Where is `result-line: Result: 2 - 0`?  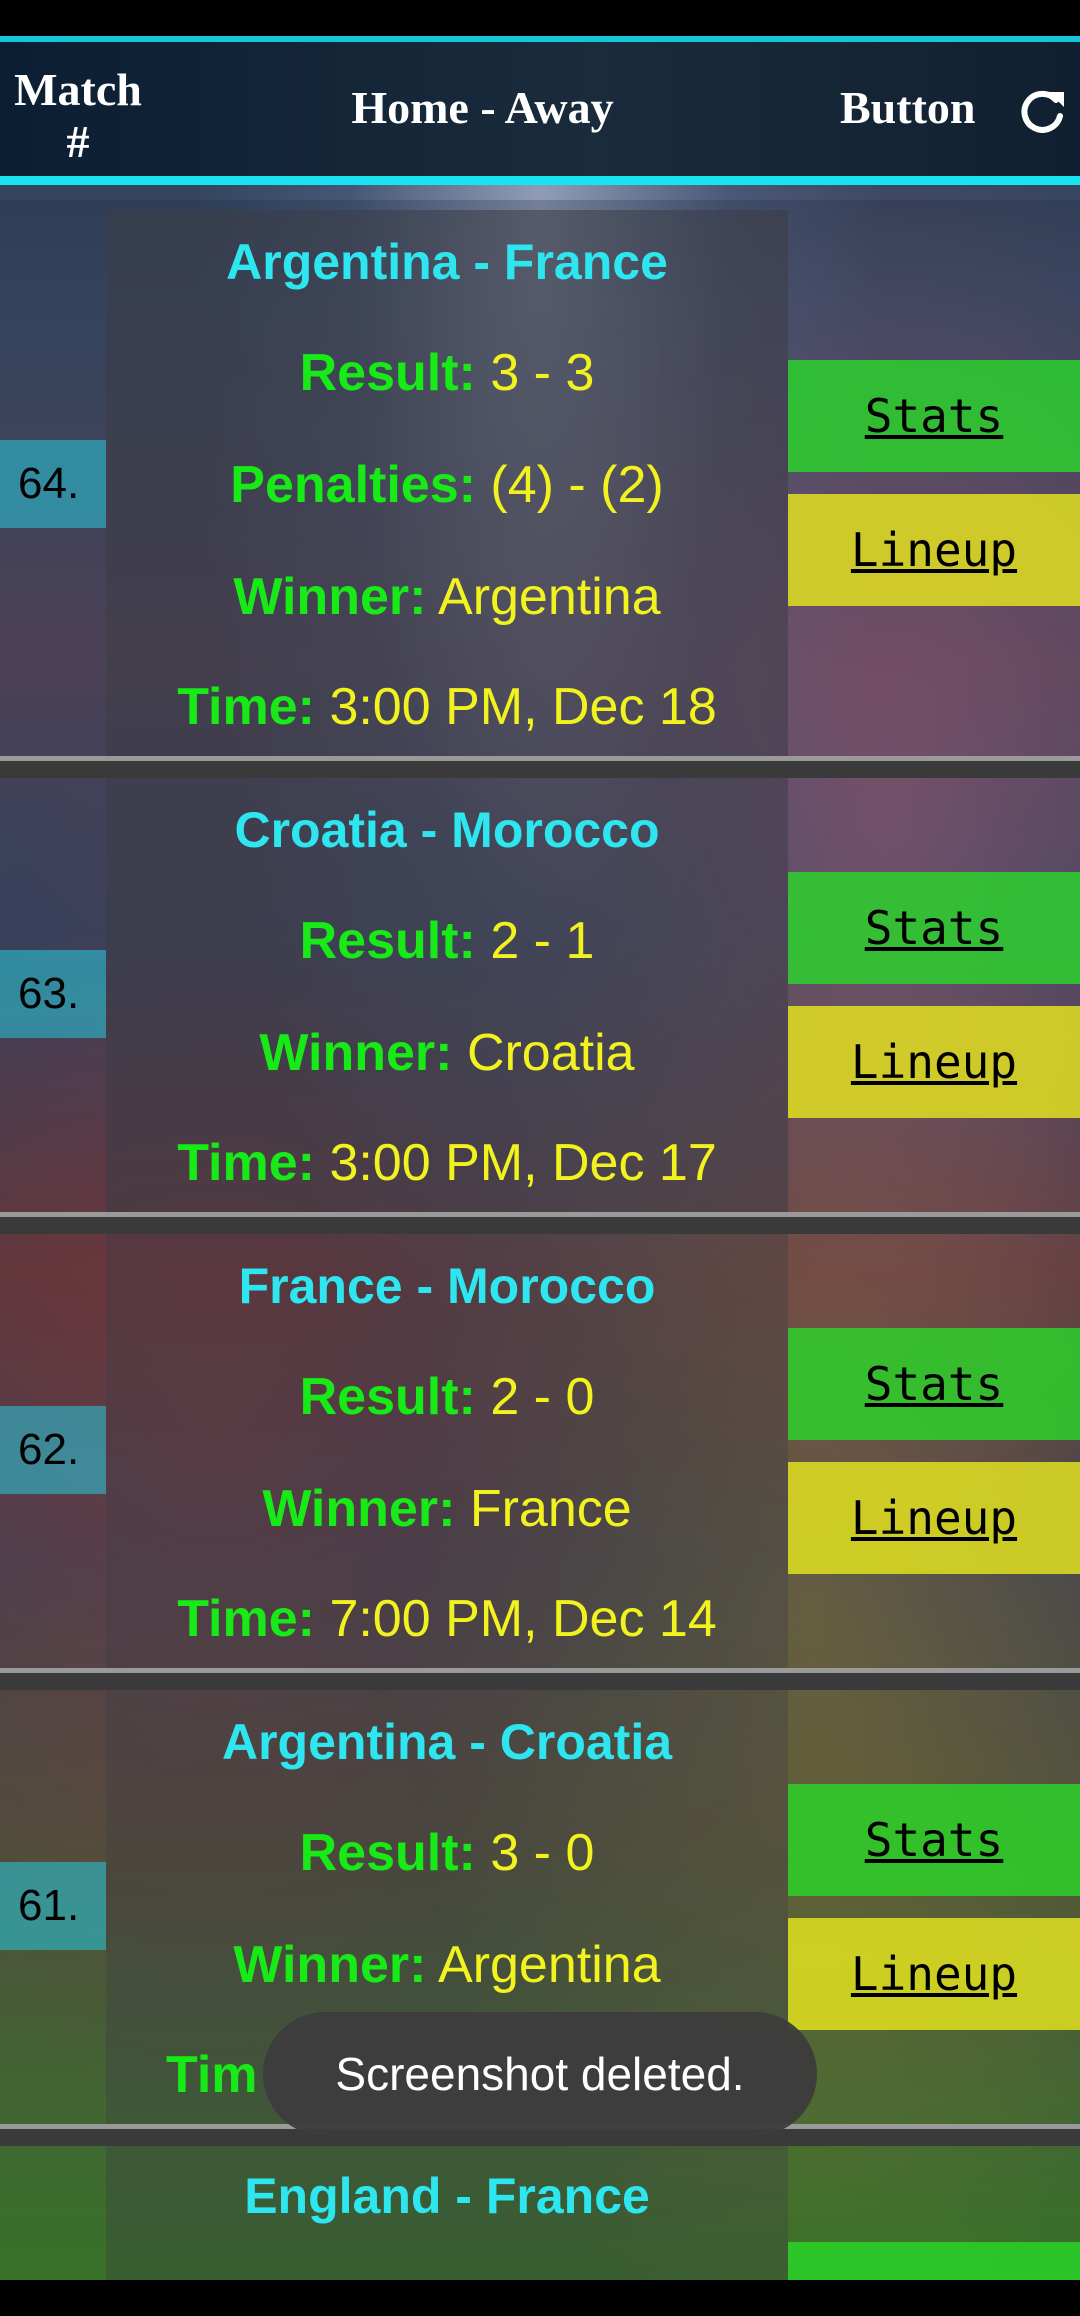 result-line: Result: 2 - 0 is located at coordinates (447, 1397).